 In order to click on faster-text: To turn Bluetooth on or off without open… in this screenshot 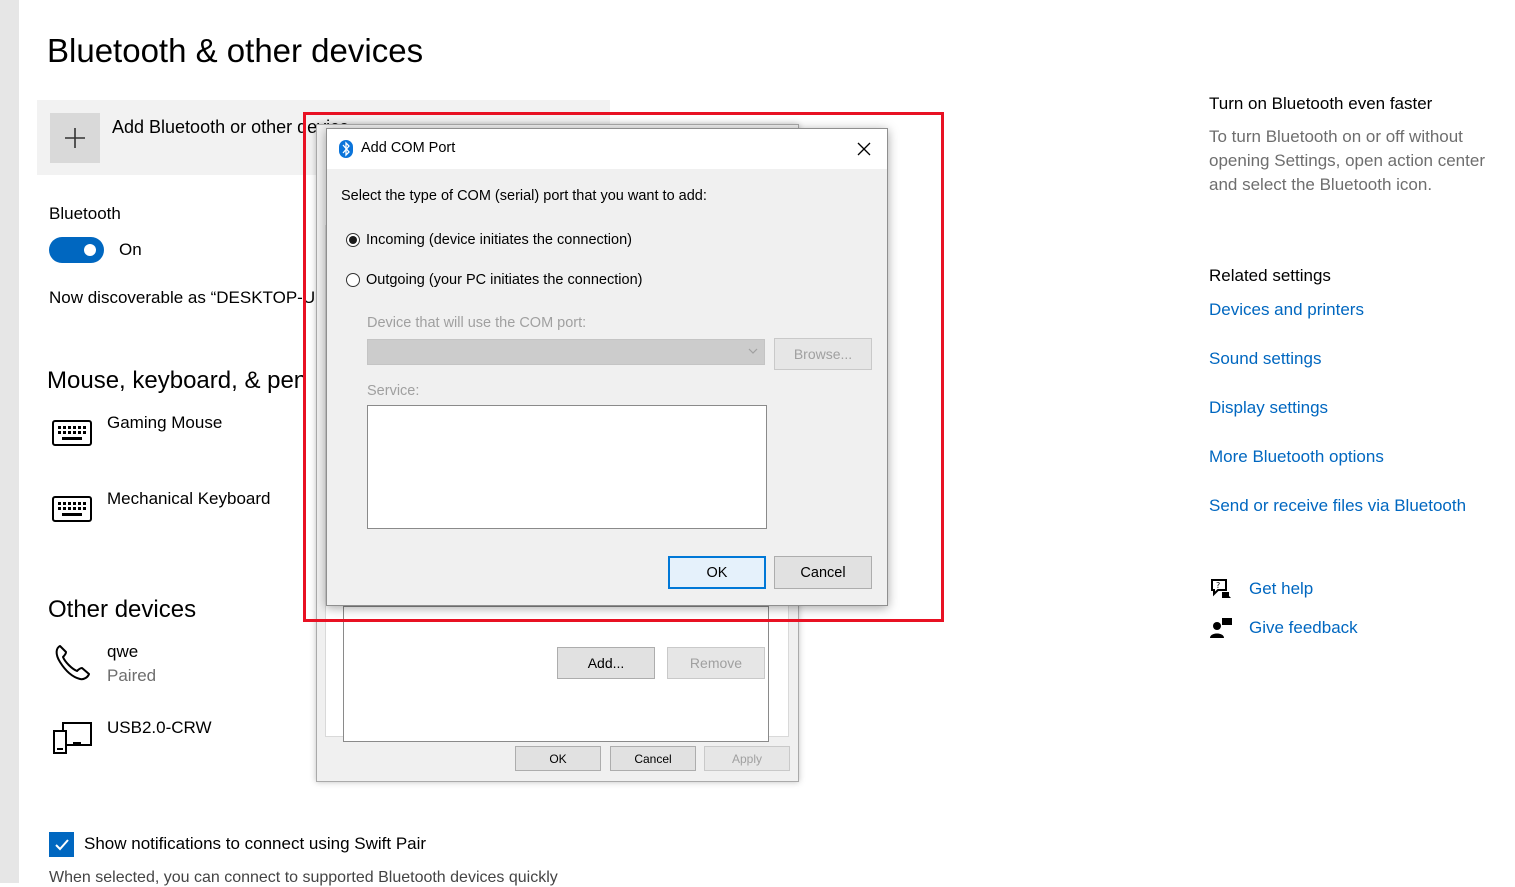, I will do `click(1347, 160)`.